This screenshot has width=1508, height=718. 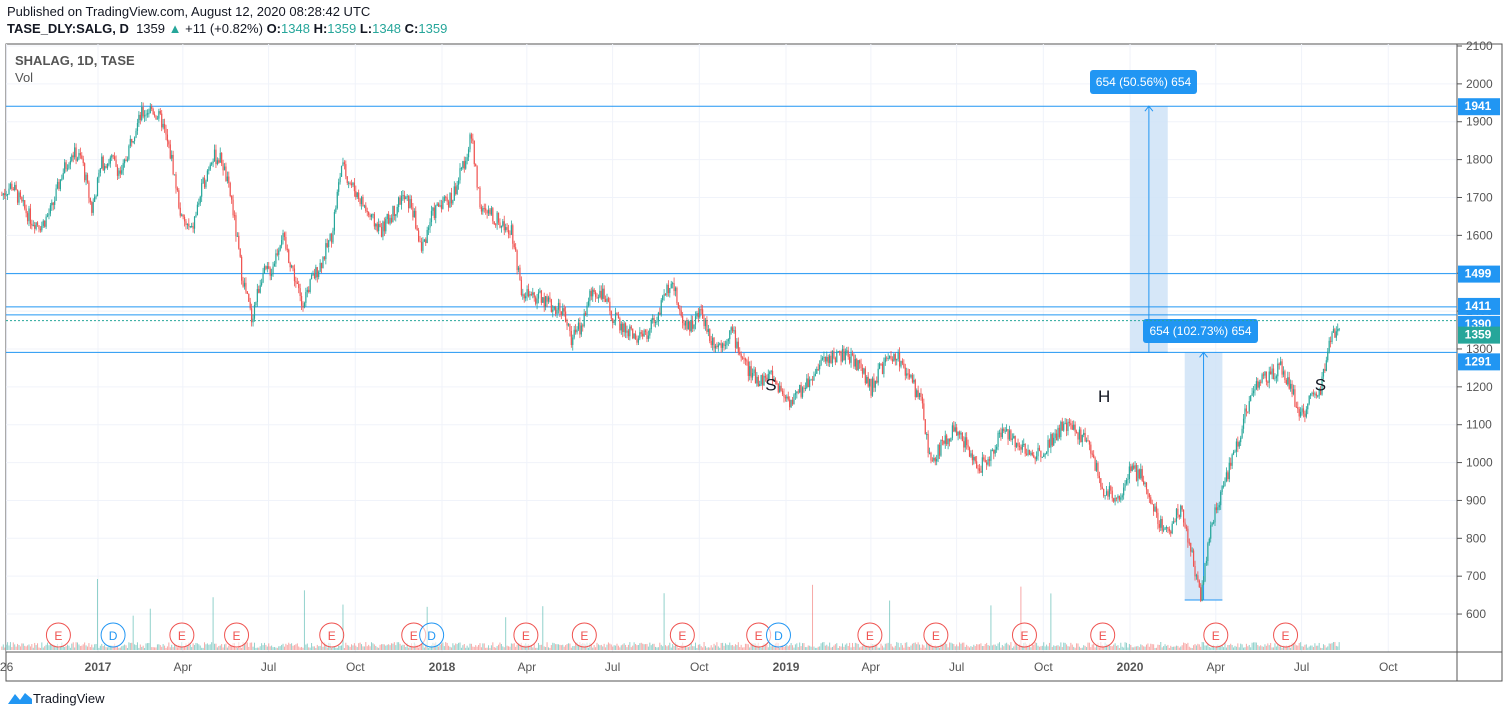 I want to click on event-letter: E, so click(x=58, y=636).